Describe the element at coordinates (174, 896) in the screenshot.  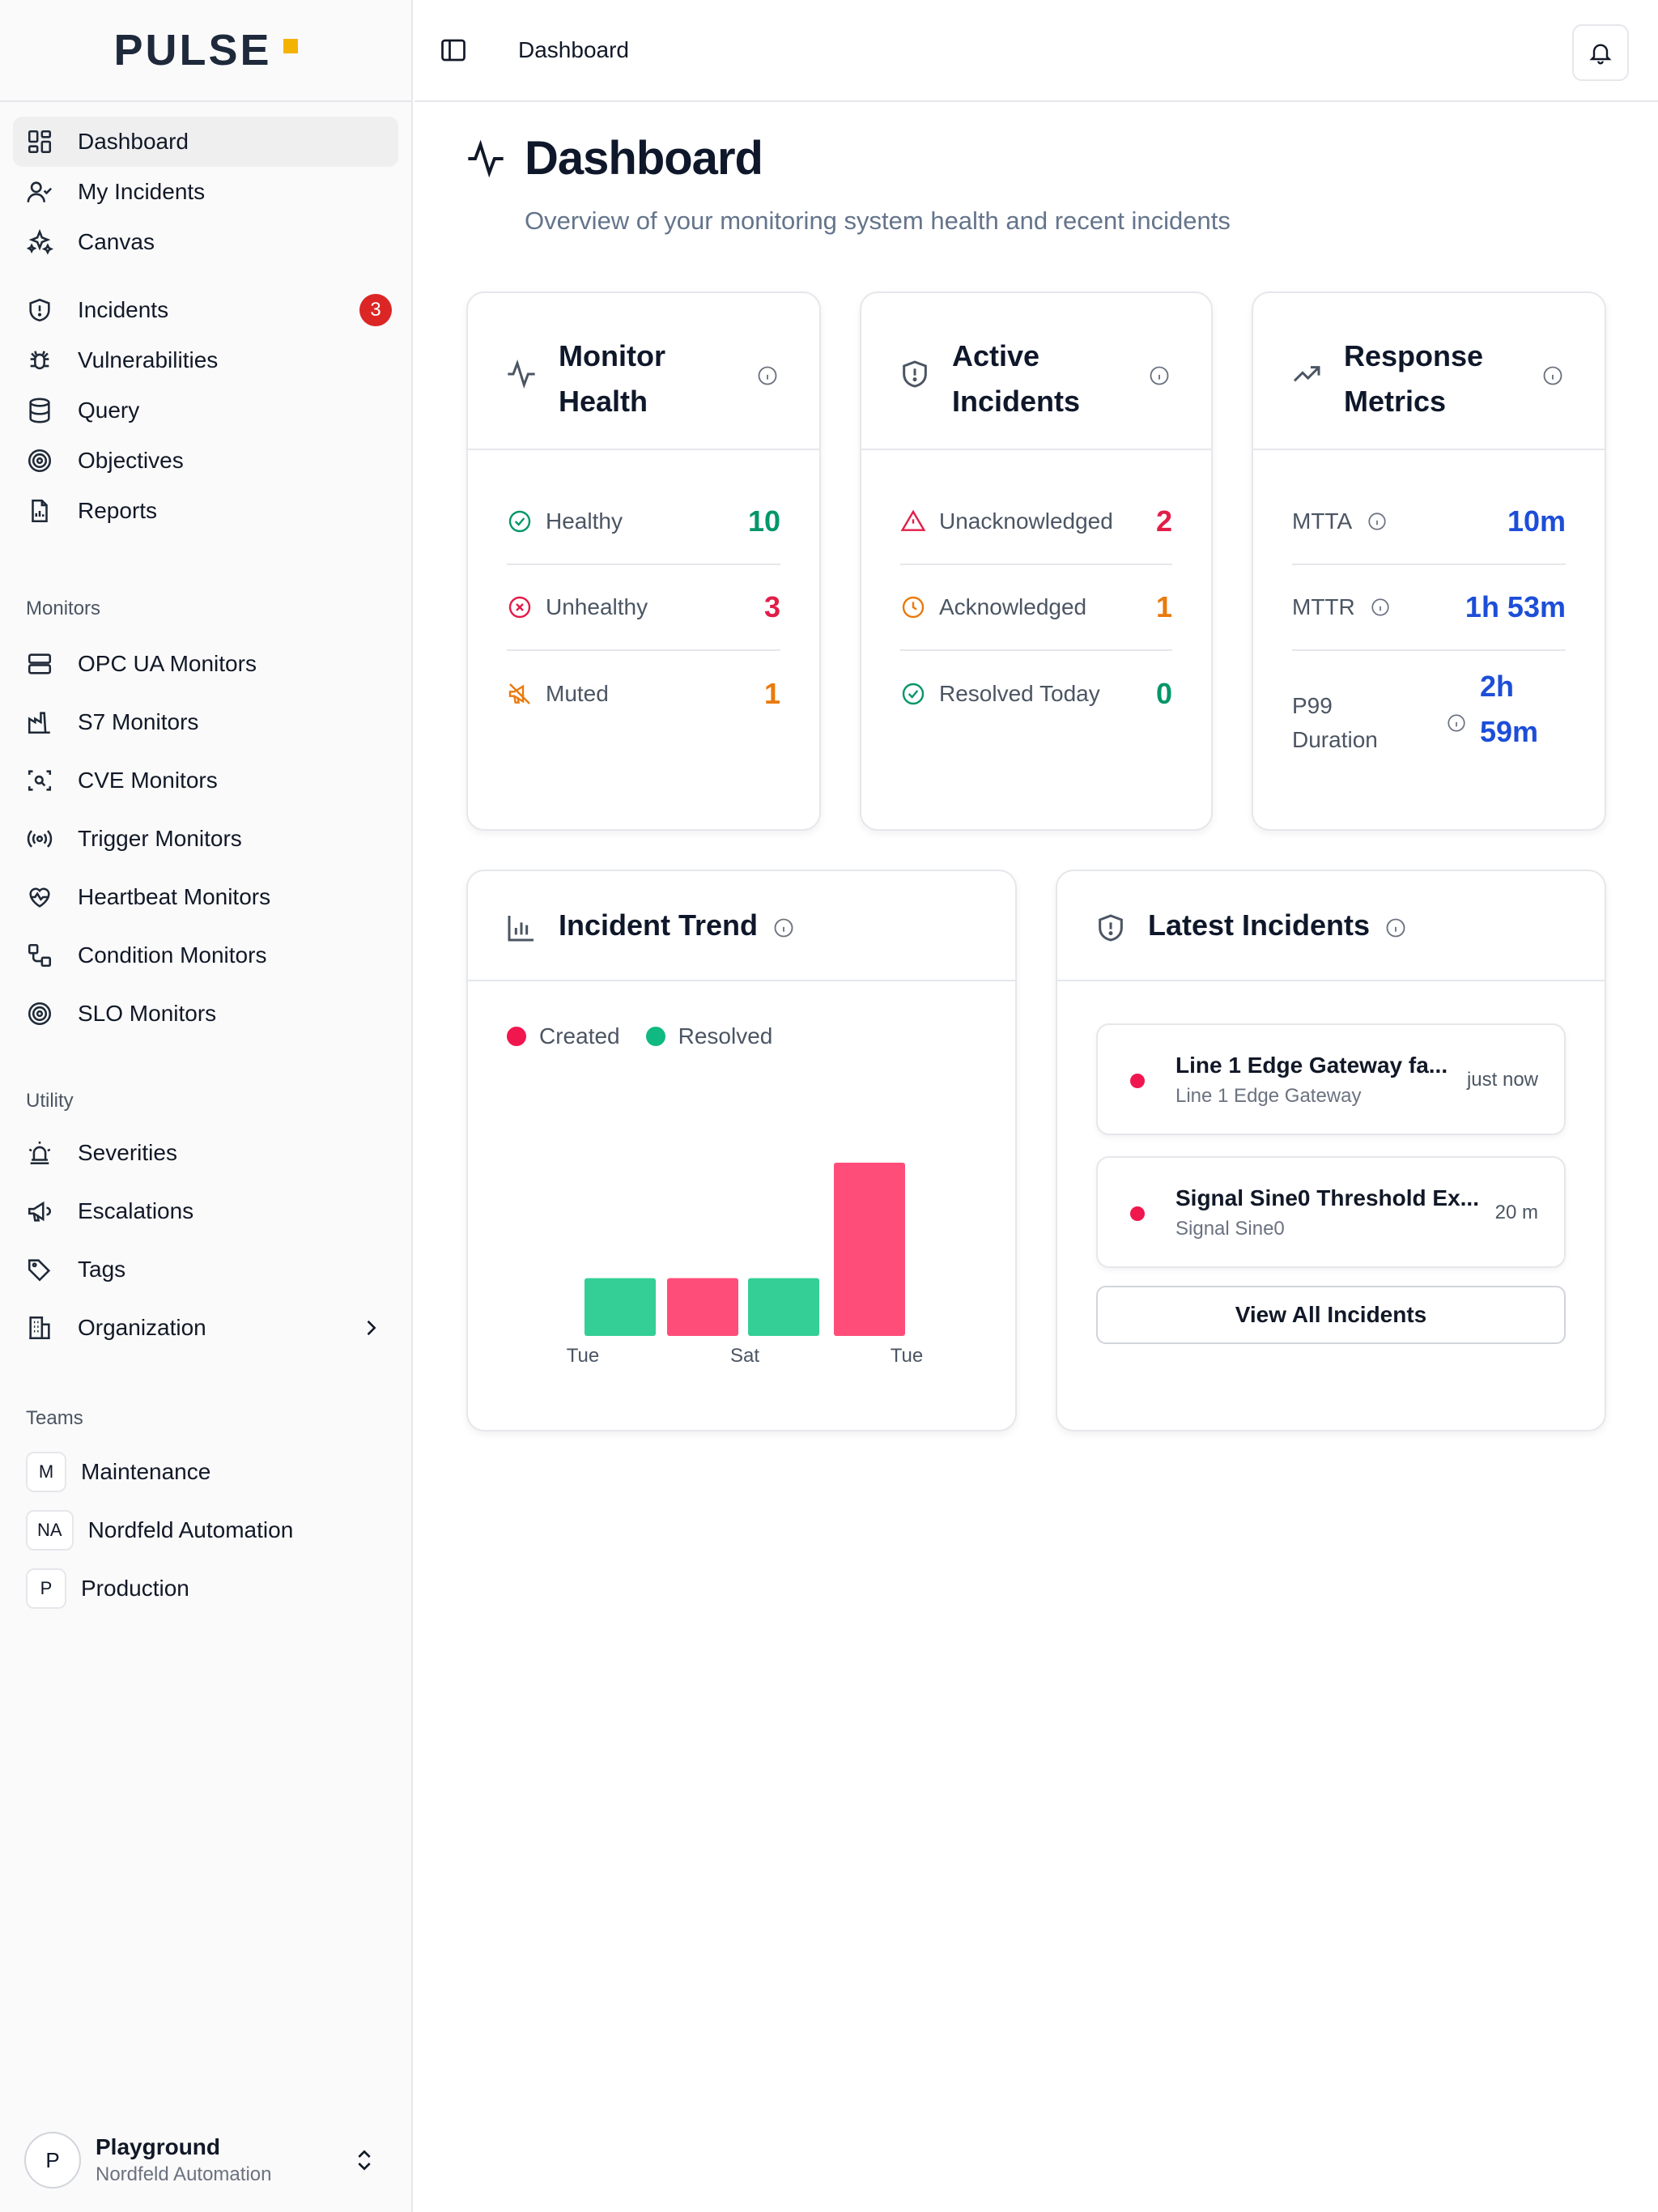
I see `sidebar-item-label: Heartbeat Monitors` at that location.